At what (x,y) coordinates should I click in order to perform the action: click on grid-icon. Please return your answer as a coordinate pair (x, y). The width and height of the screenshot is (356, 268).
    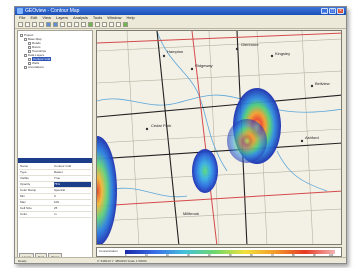
    Looking at the image, I should click on (104, 24).